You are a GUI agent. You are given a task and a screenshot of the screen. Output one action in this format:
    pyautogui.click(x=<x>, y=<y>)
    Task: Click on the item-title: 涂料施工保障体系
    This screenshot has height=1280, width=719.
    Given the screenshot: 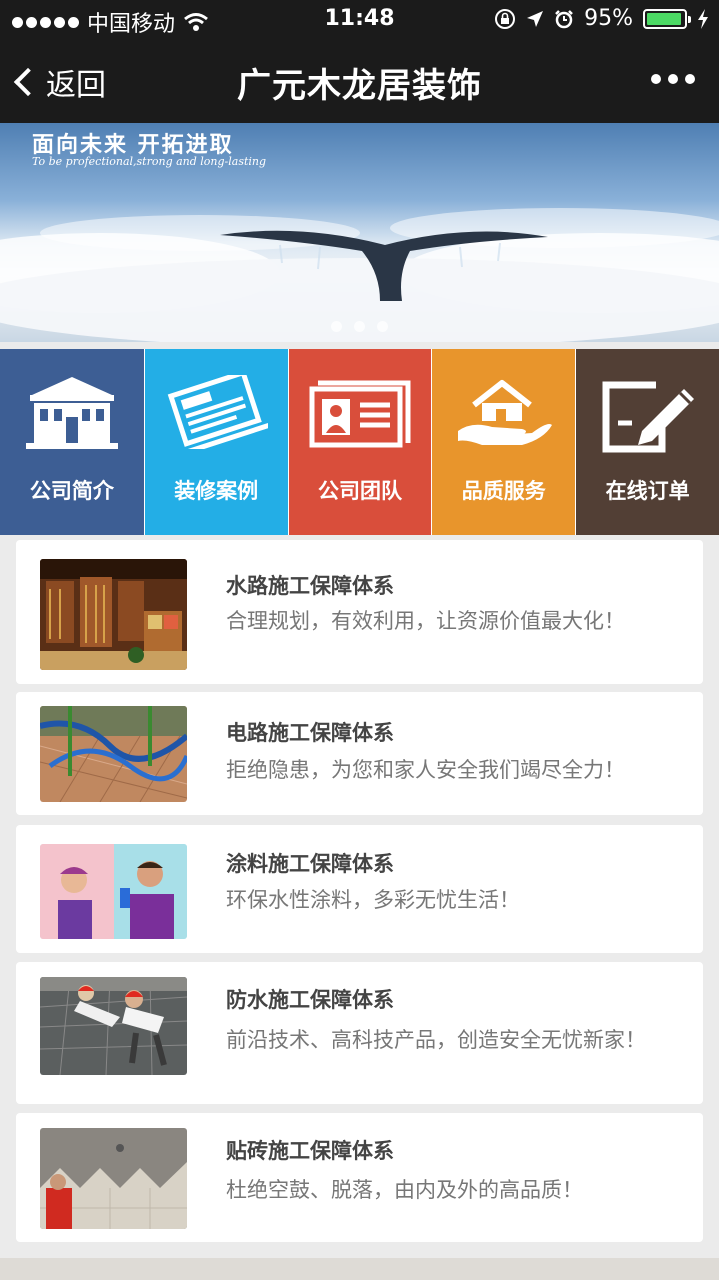 What is the action you would take?
    pyautogui.click(x=310, y=864)
    